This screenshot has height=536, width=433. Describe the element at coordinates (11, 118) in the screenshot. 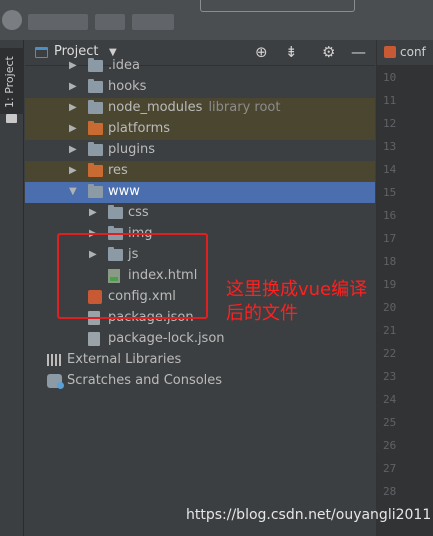

I see `structure-icon` at that location.